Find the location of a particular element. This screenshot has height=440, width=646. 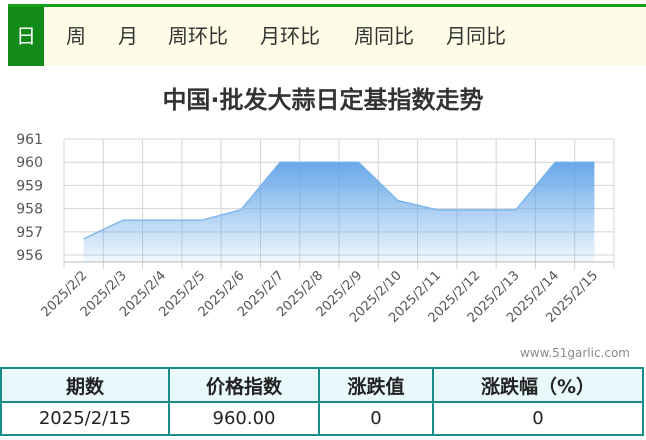

cell-period: 2025/2/15 is located at coordinates (85, 418).